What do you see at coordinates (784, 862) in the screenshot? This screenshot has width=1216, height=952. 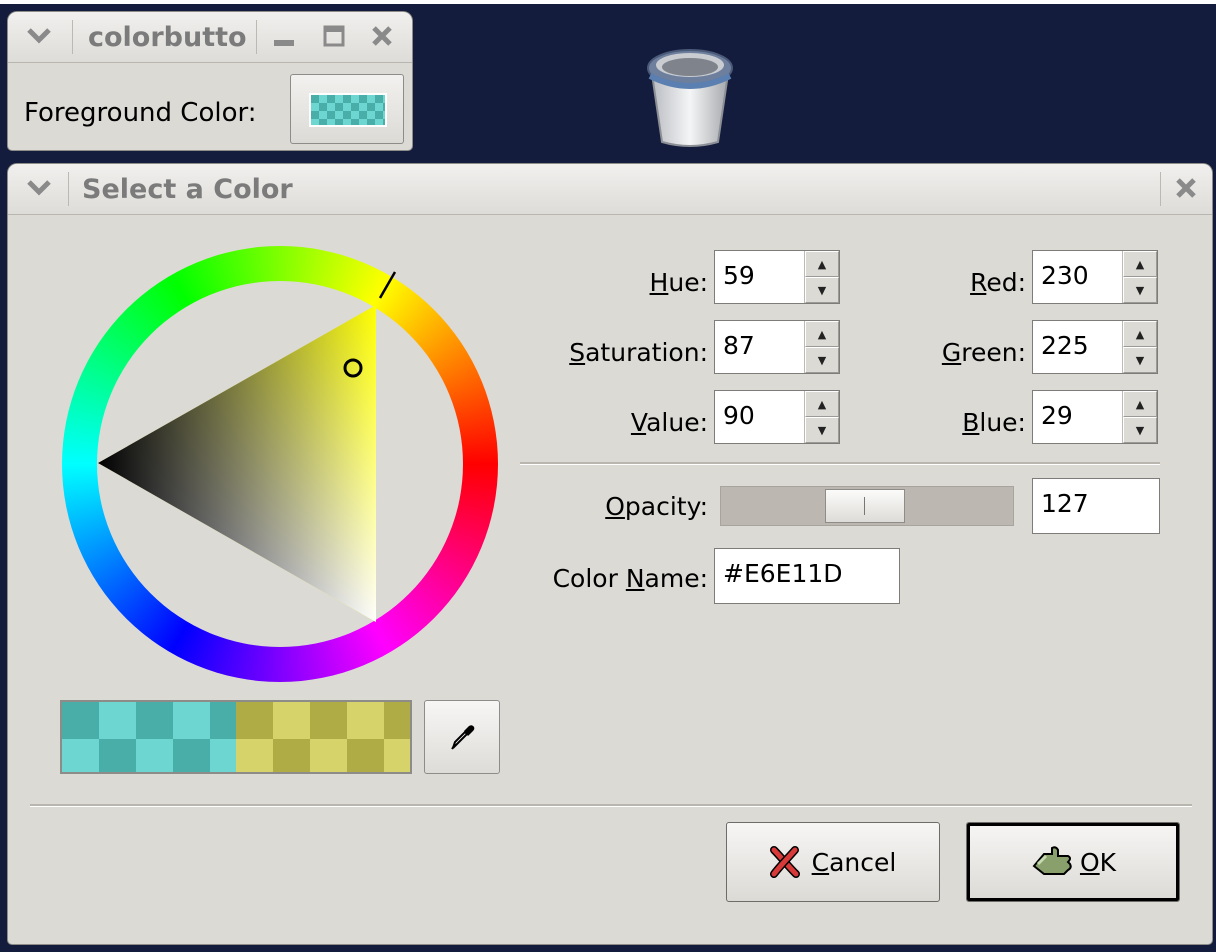 I see `cancel-x-icon` at bounding box center [784, 862].